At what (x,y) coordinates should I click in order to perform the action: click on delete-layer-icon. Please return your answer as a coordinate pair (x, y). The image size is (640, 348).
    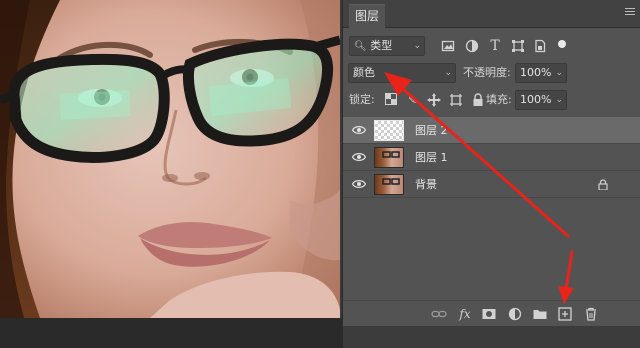
    Looking at the image, I should click on (591, 314).